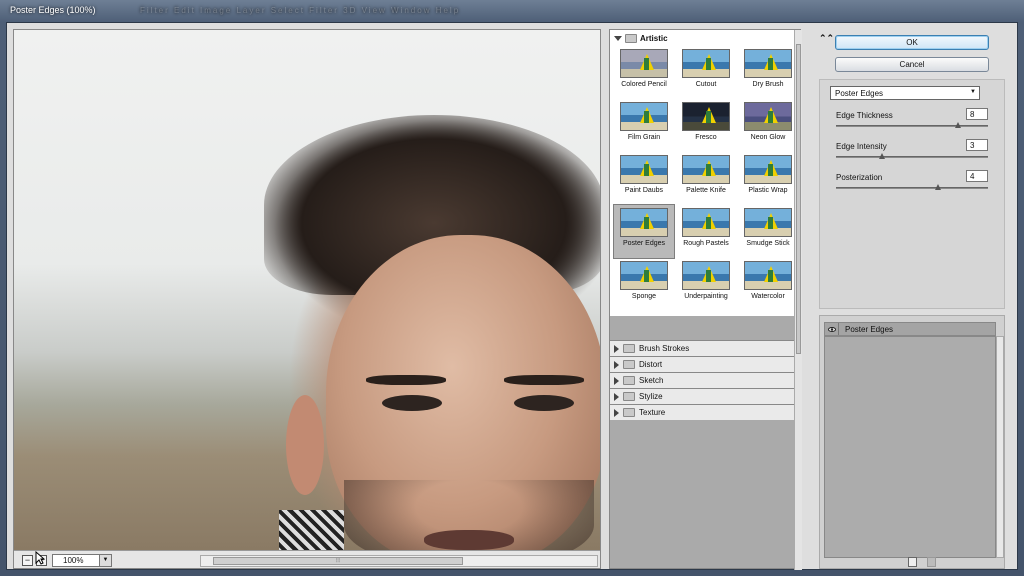  I want to click on filter-thumbnail-label: Paint Daubs, so click(644, 190).